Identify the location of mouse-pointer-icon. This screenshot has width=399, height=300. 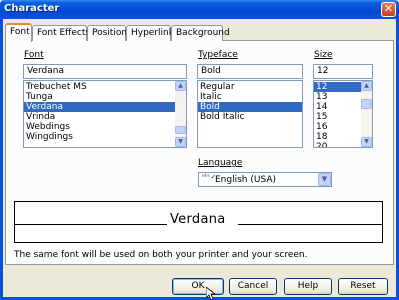
(211, 293).